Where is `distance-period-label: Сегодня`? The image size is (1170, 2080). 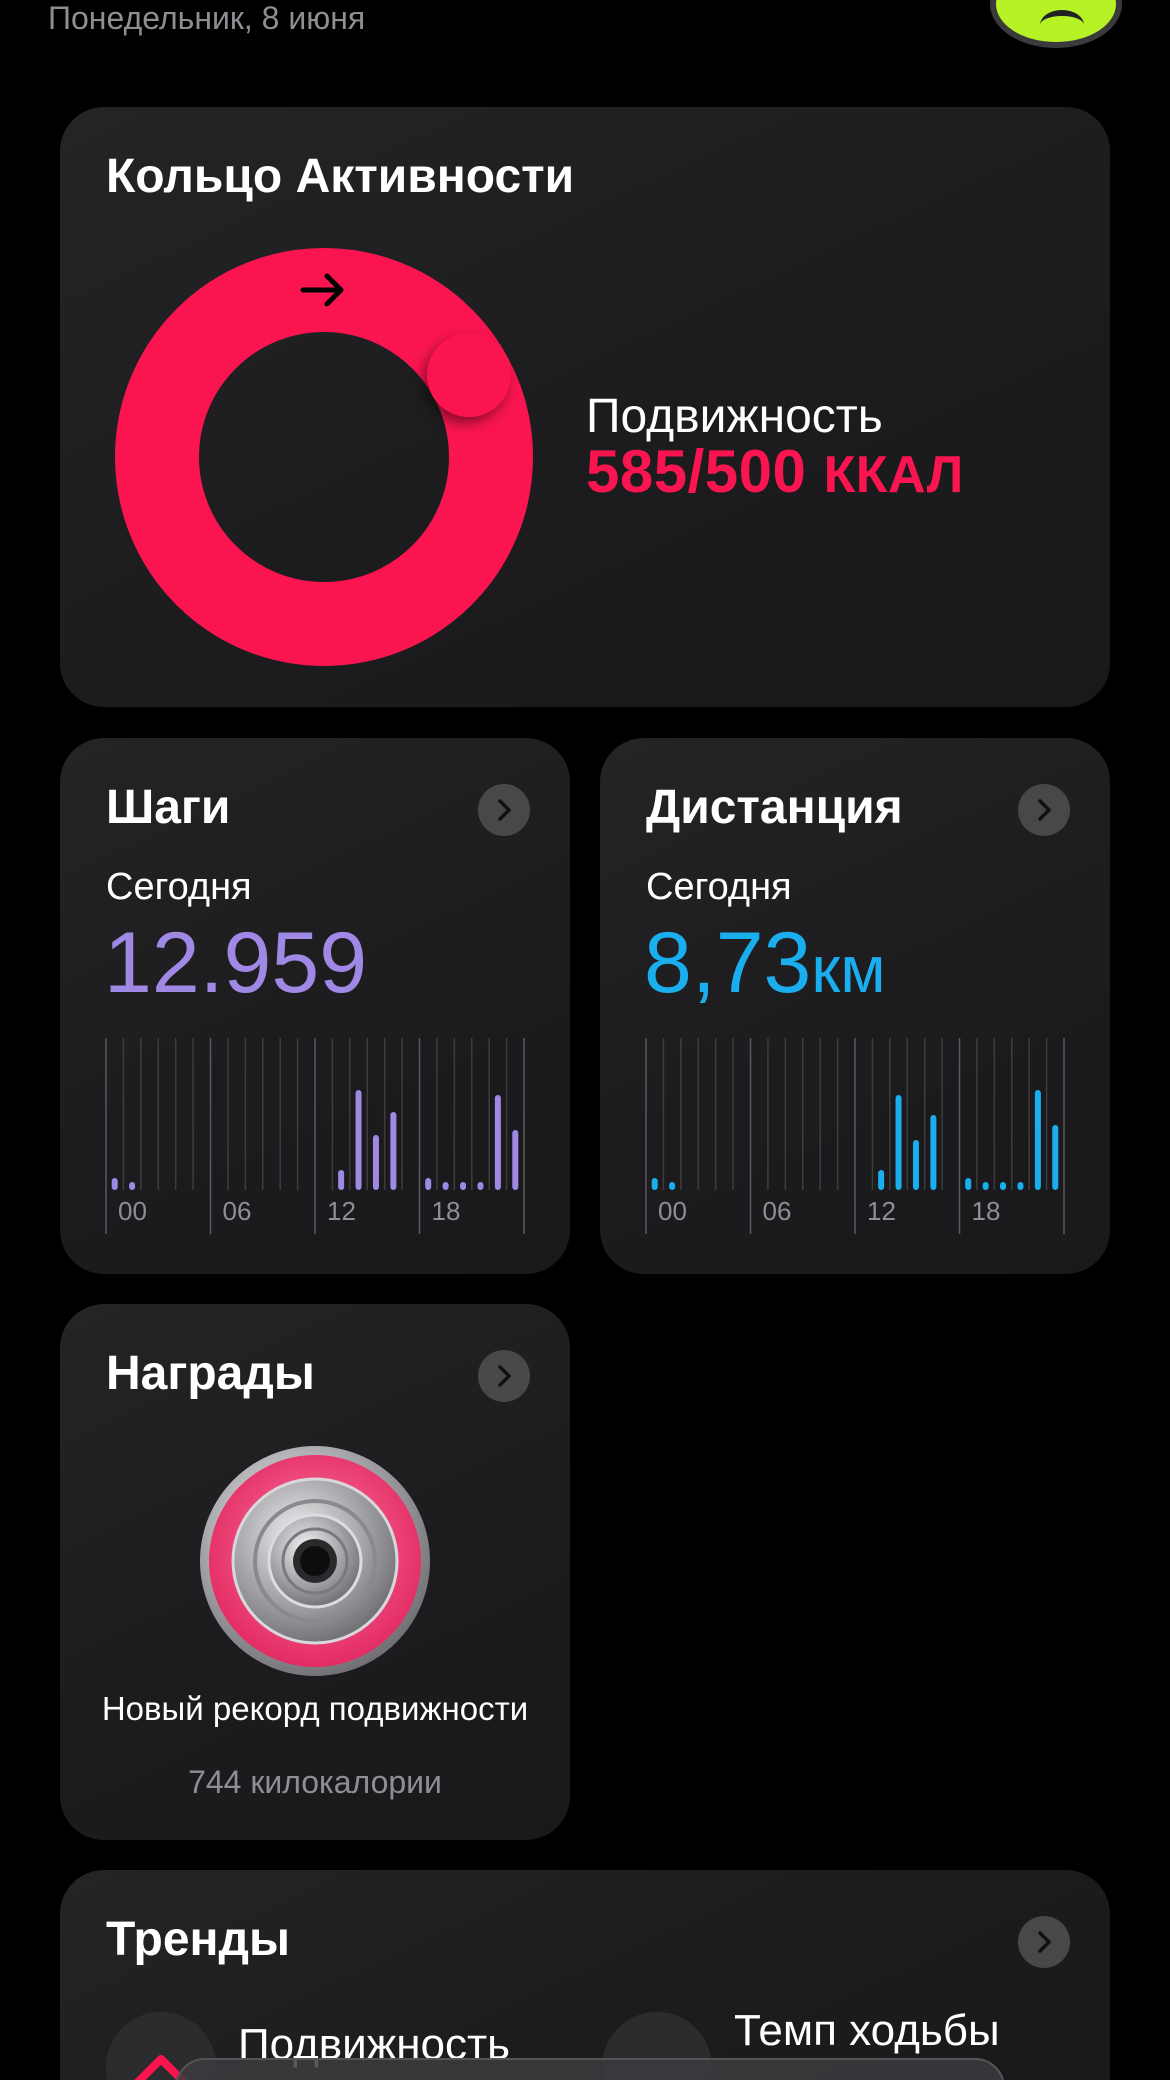
distance-period-label: Сегодня is located at coordinates (719, 887).